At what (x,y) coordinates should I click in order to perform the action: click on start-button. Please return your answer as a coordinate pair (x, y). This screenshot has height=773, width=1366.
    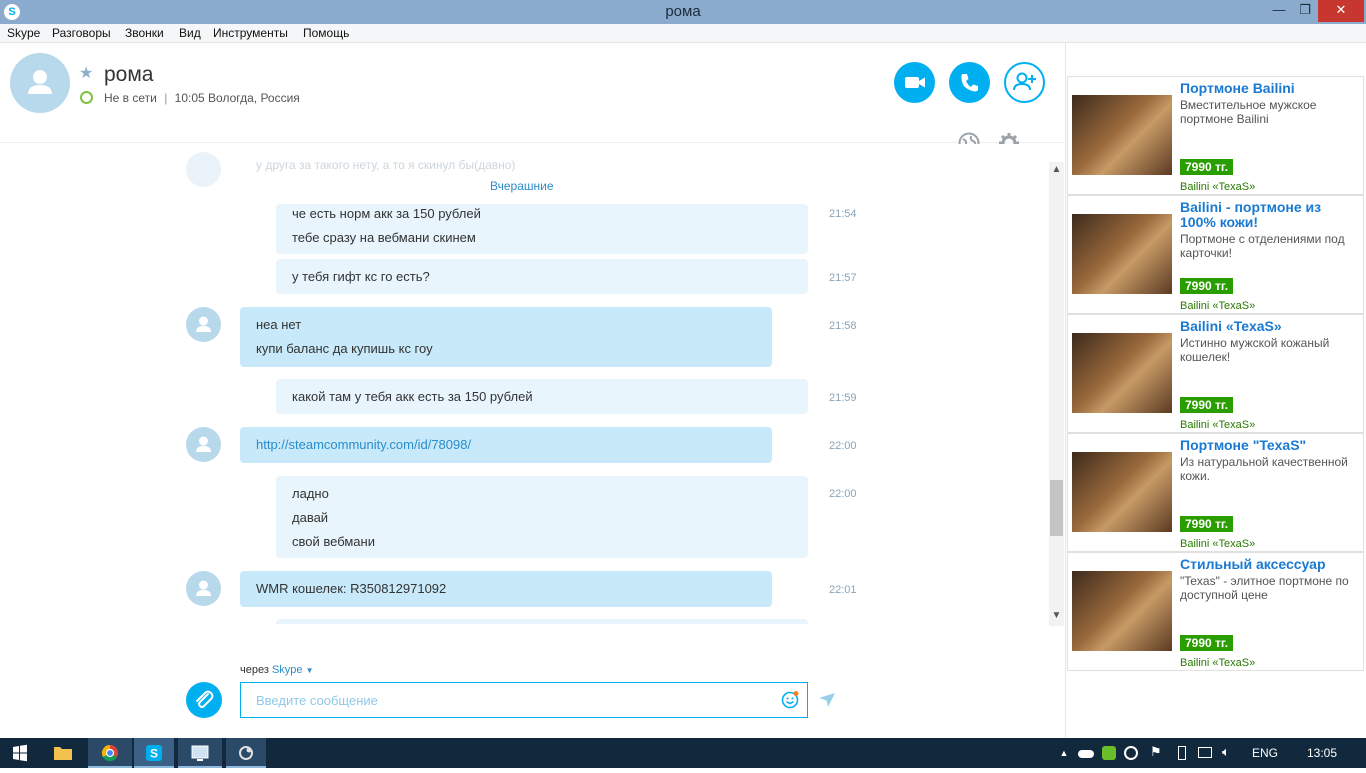
    Looking at the image, I should click on (20, 753).